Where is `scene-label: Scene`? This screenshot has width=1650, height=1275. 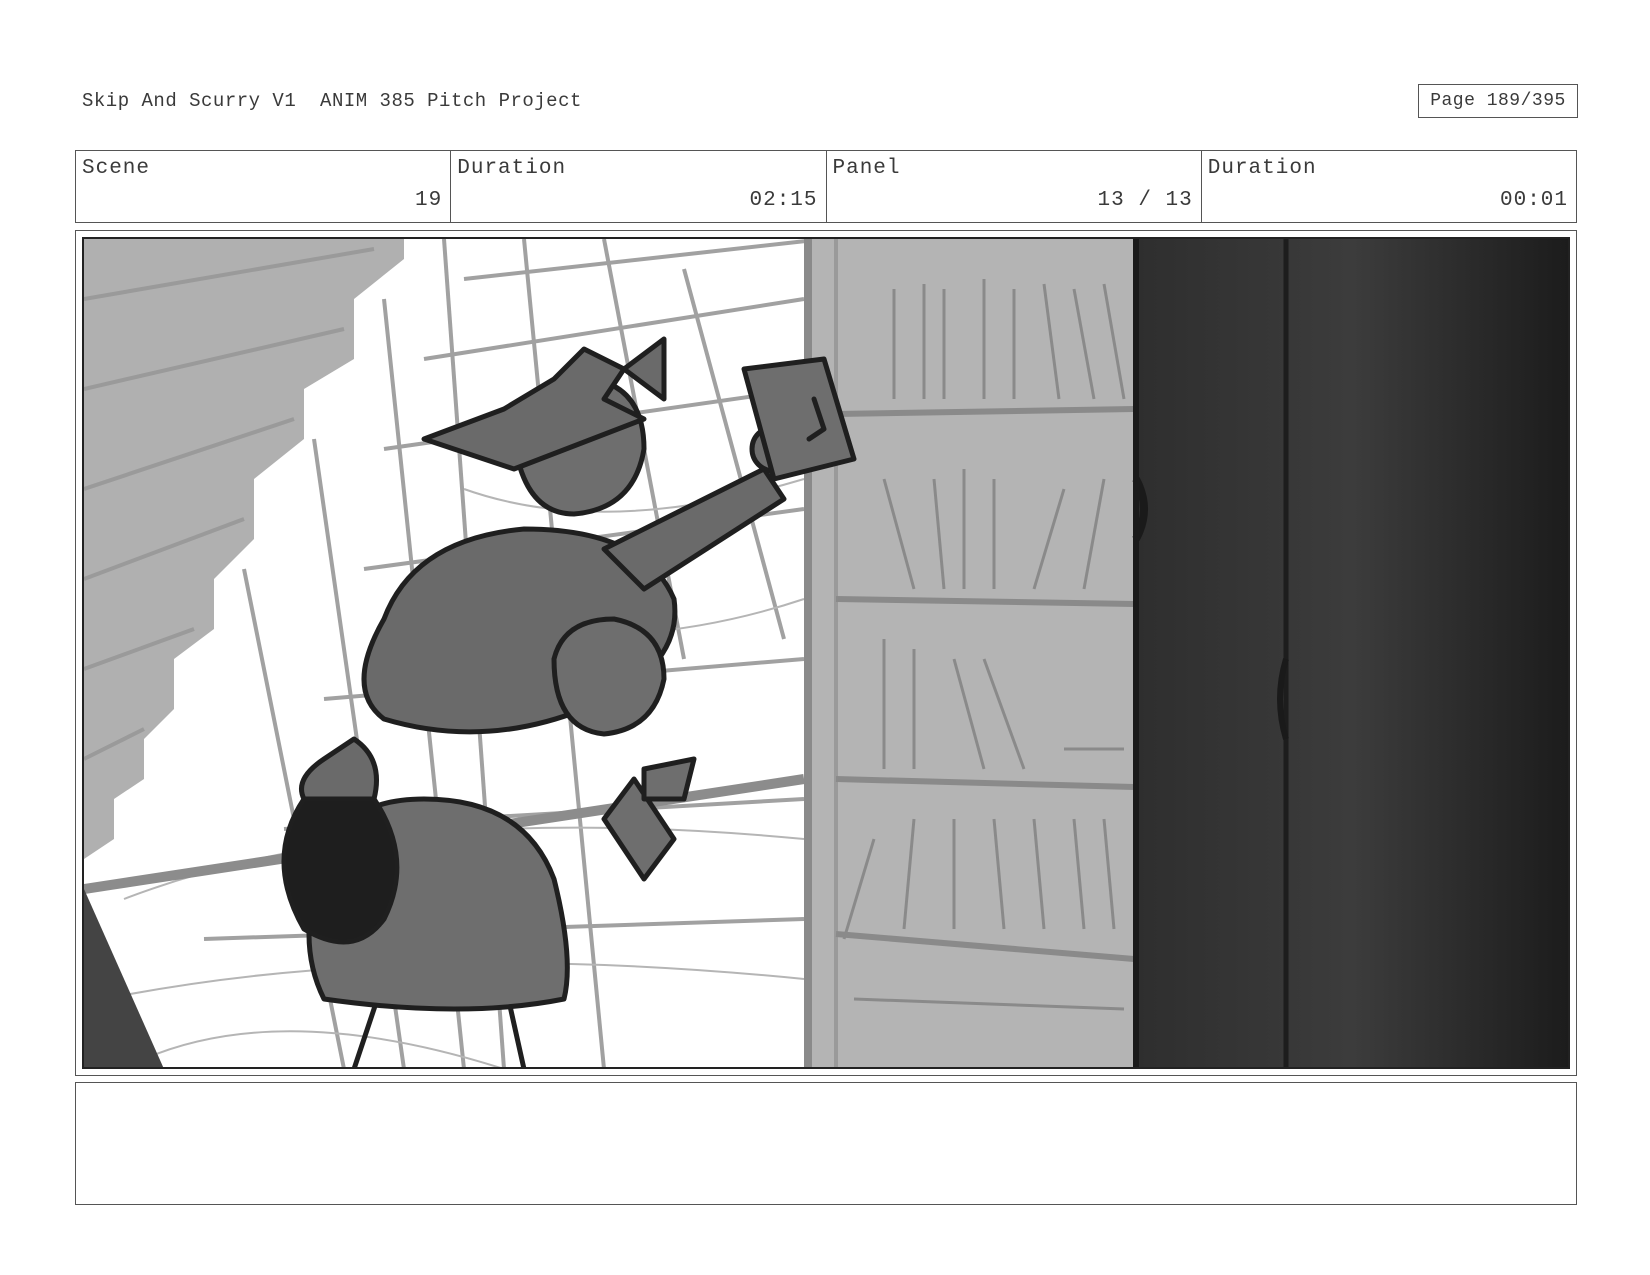 scene-label: Scene is located at coordinates (116, 168).